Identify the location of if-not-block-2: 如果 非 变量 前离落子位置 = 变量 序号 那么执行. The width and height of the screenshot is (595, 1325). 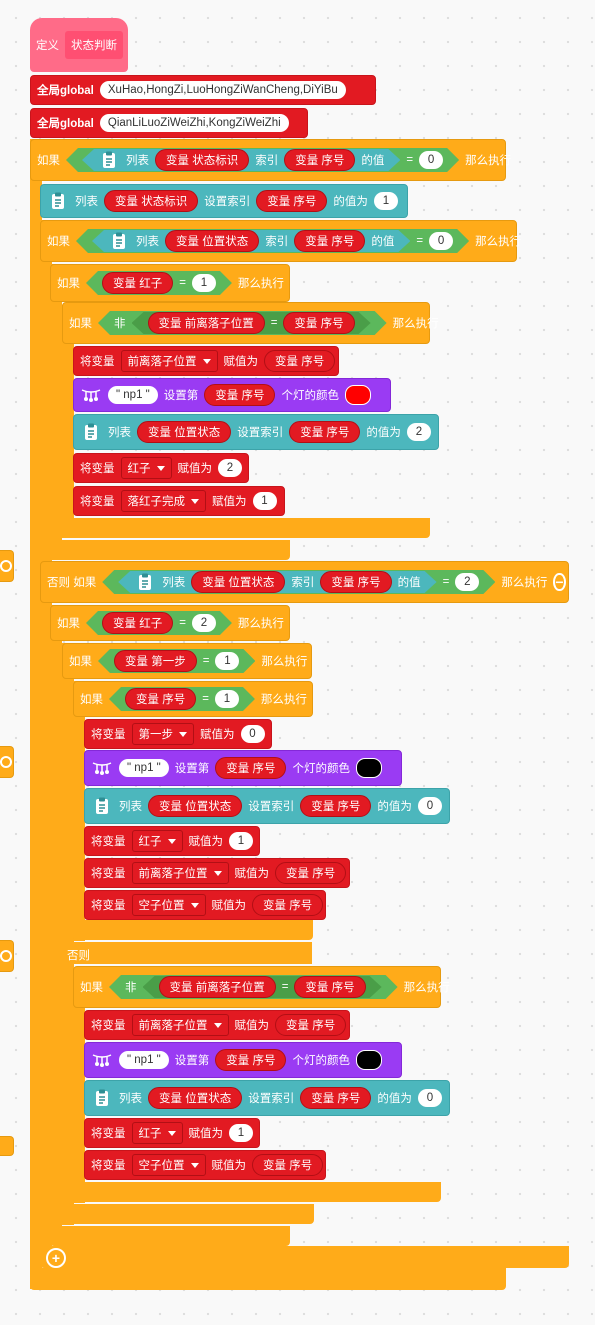
(261, 987).